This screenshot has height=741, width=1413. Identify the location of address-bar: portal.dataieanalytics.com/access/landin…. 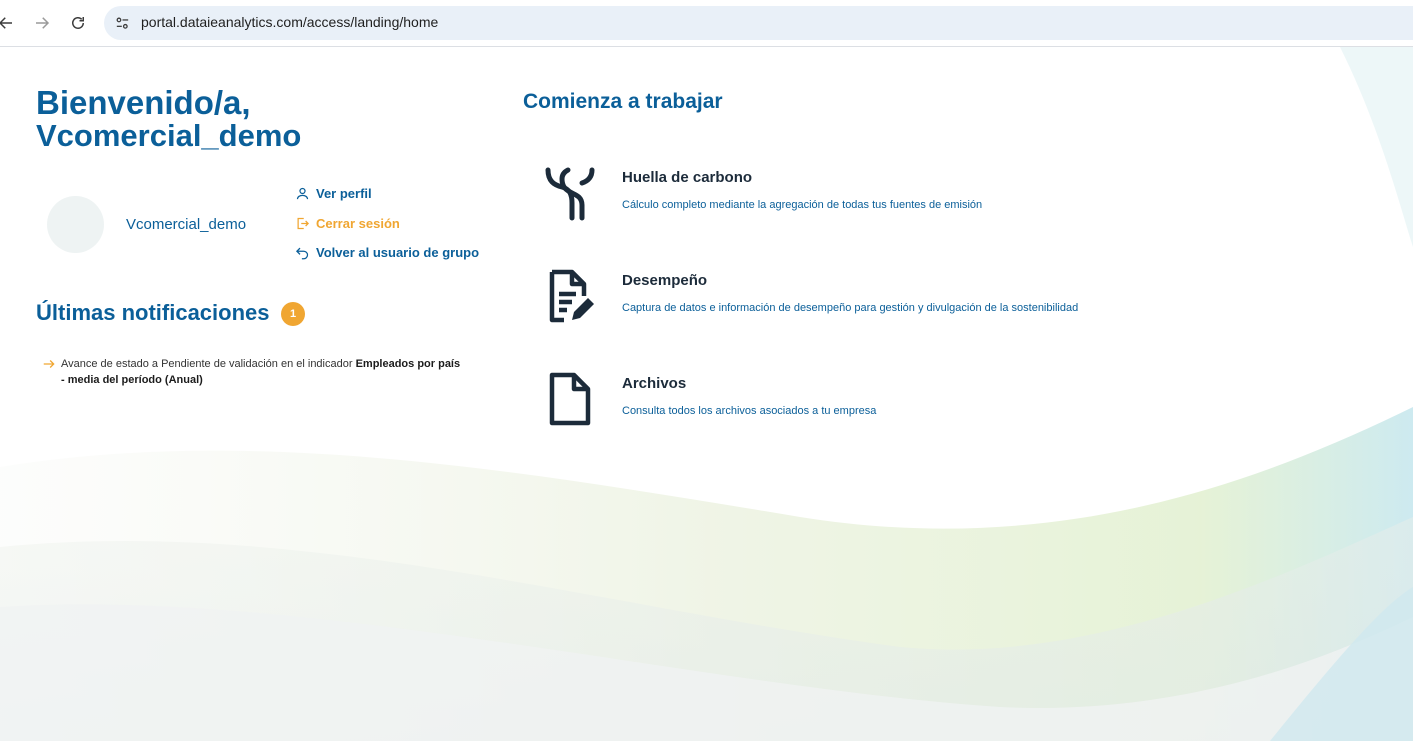
(758, 23).